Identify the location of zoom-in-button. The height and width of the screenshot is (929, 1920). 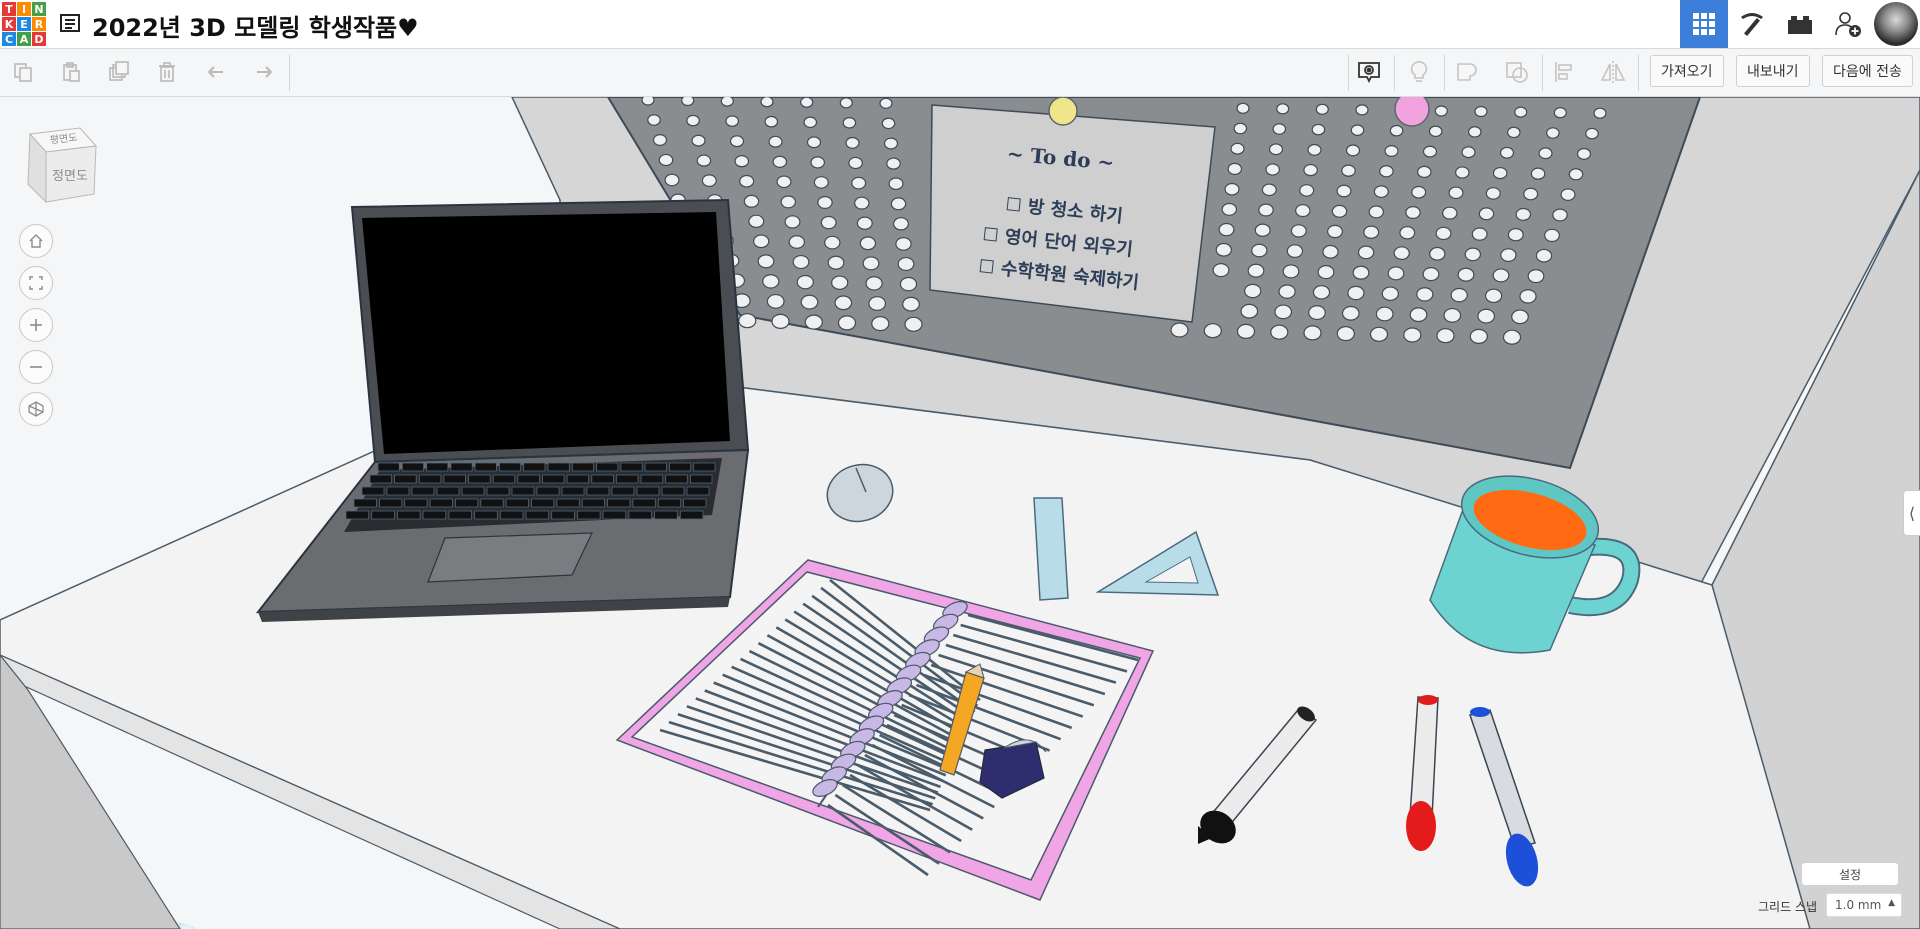
(36, 325).